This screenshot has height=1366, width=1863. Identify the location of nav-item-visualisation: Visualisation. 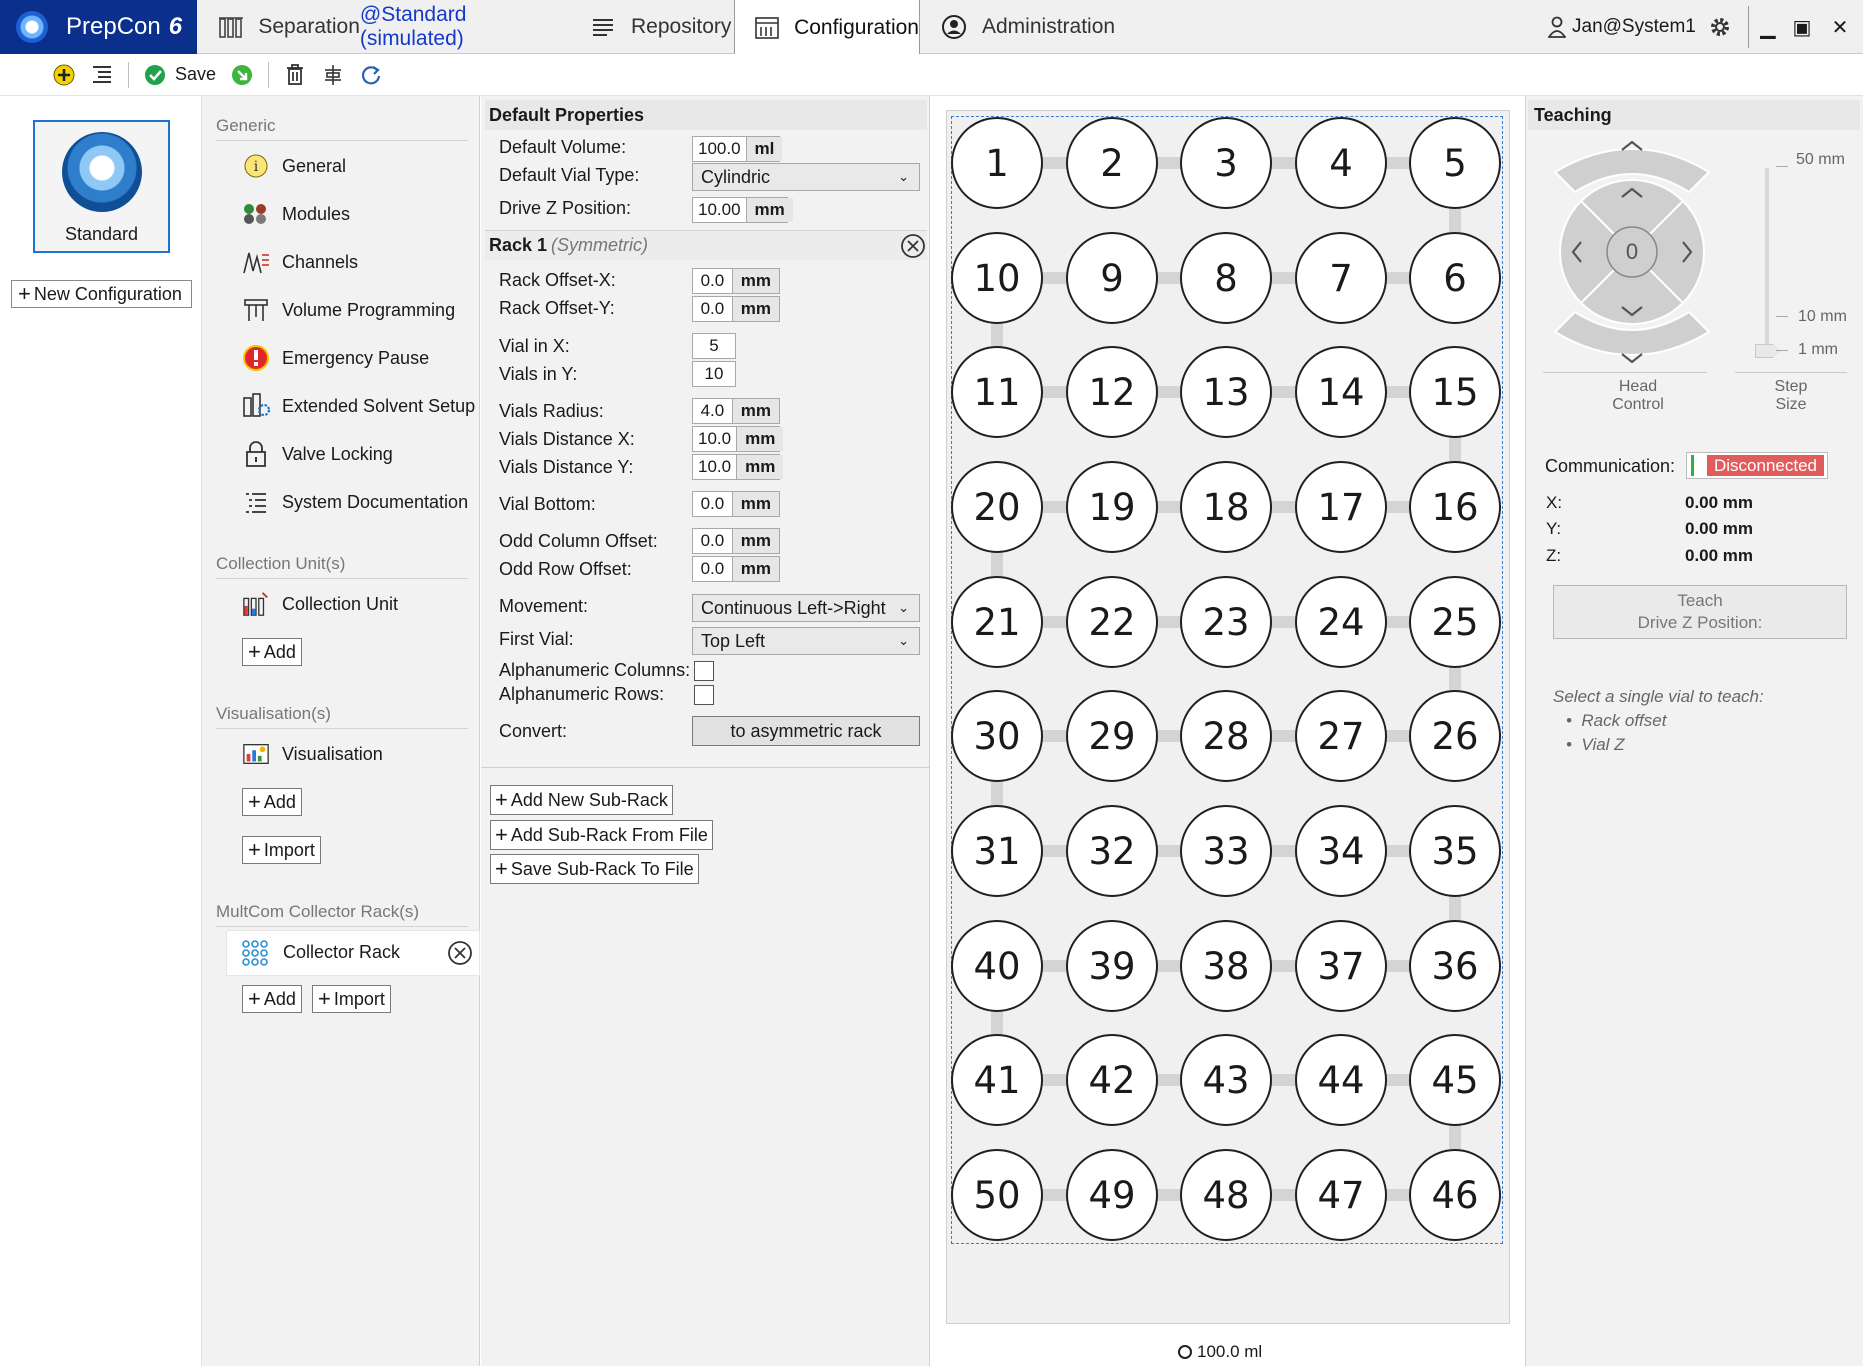
(312, 754).